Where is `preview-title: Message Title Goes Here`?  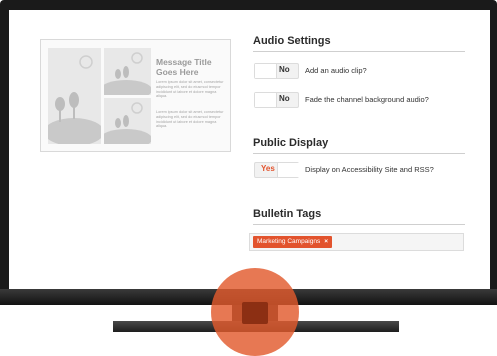 preview-title: Message Title Goes Here is located at coordinates (184, 67).